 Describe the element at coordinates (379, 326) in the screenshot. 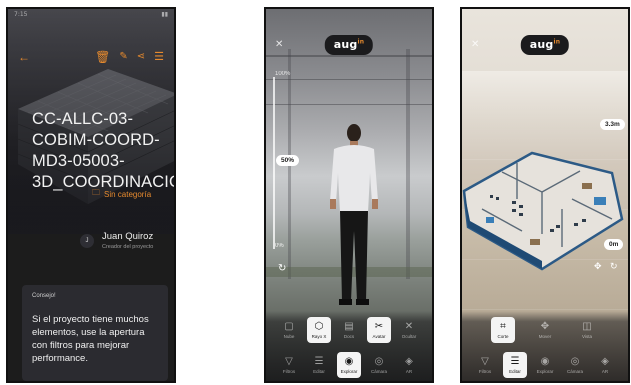

I see `walking-person-icon: ✂` at that location.